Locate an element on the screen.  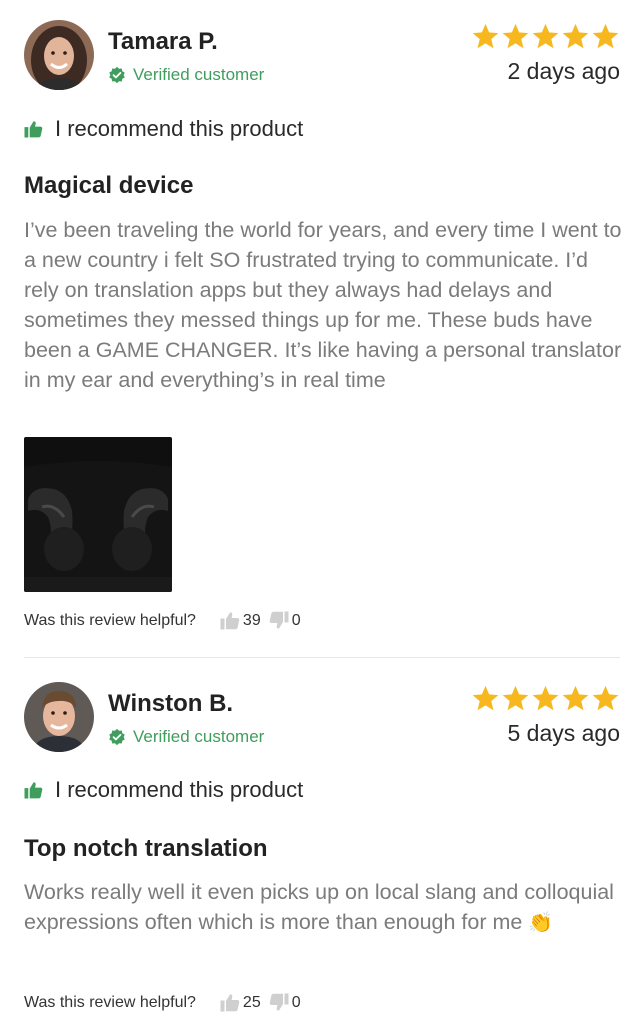
clapping-hands-emoji: 👏 is located at coordinates (541, 923).